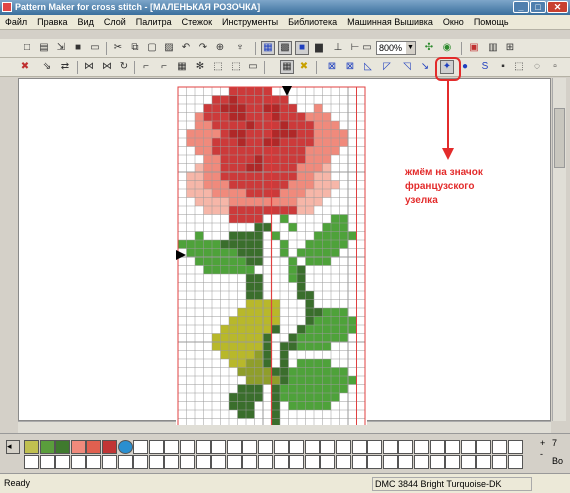 This screenshot has width=570, height=493. What do you see at coordinates (16, 21) in the screenshot?
I see `menu-file: Файл` at bounding box center [16, 21].